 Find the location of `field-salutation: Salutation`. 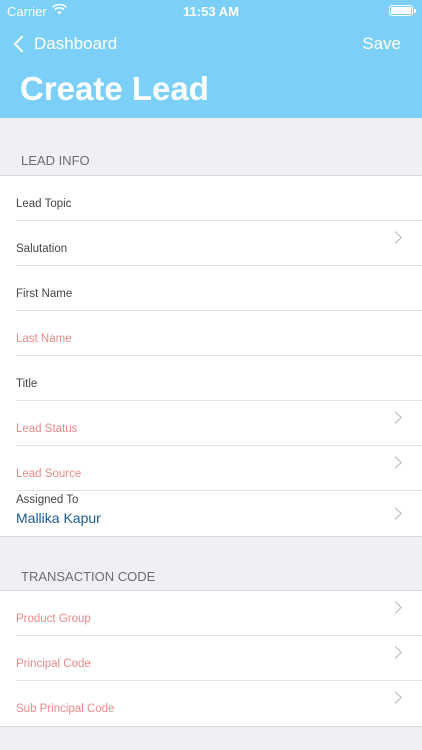

field-salutation: Salutation is located at coordinates (219, 243).